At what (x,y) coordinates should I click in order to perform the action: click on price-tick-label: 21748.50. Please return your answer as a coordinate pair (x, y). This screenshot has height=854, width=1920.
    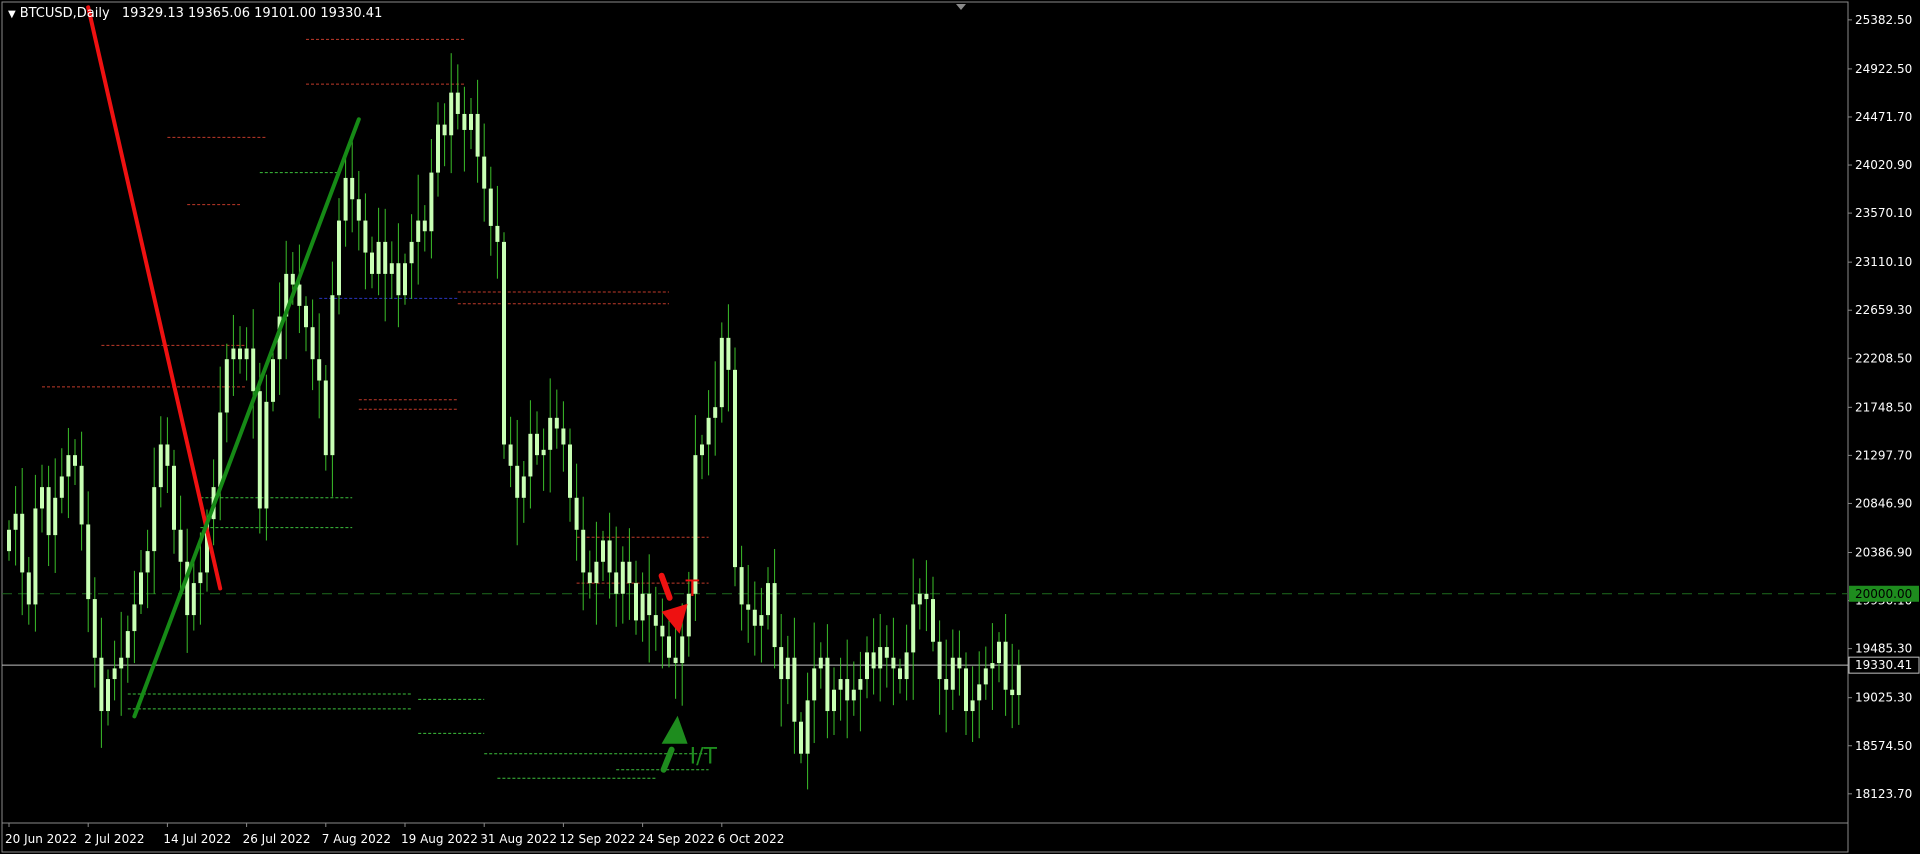
    Looking at the image, I should click on (1883, 407).